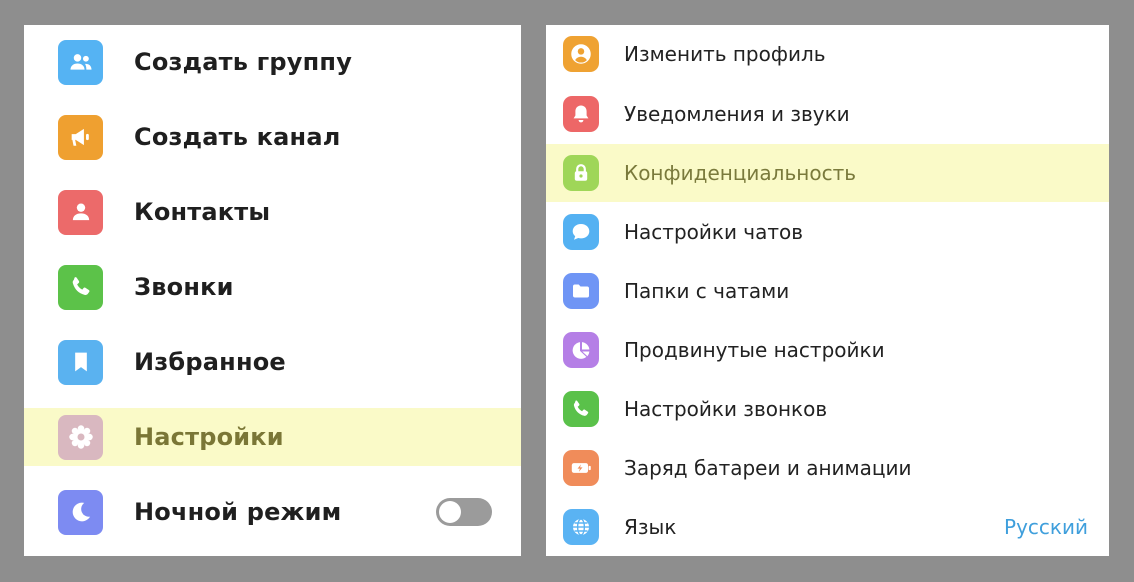  Describe the element at coordinates (184, 287) in the screenshot. I see `menu-item-label: Звонки` at that location.